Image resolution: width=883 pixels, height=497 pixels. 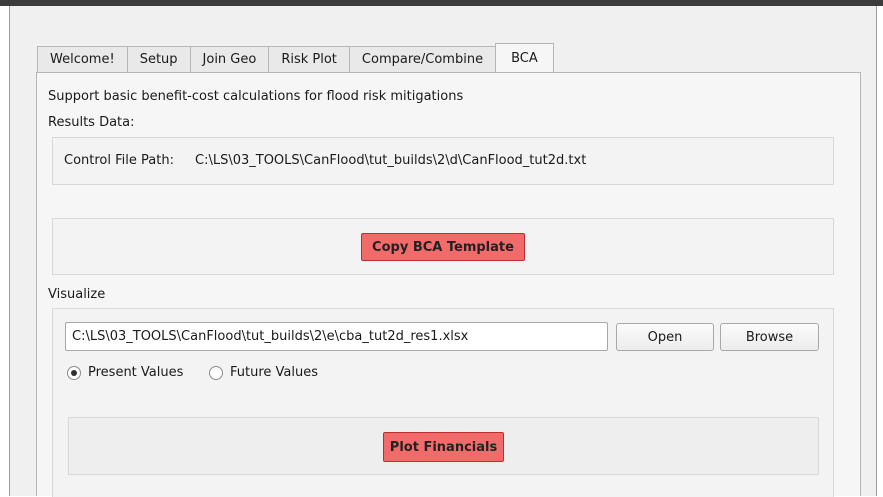 I want to click on tab-bca: BCA, so click(x=524, y=57).